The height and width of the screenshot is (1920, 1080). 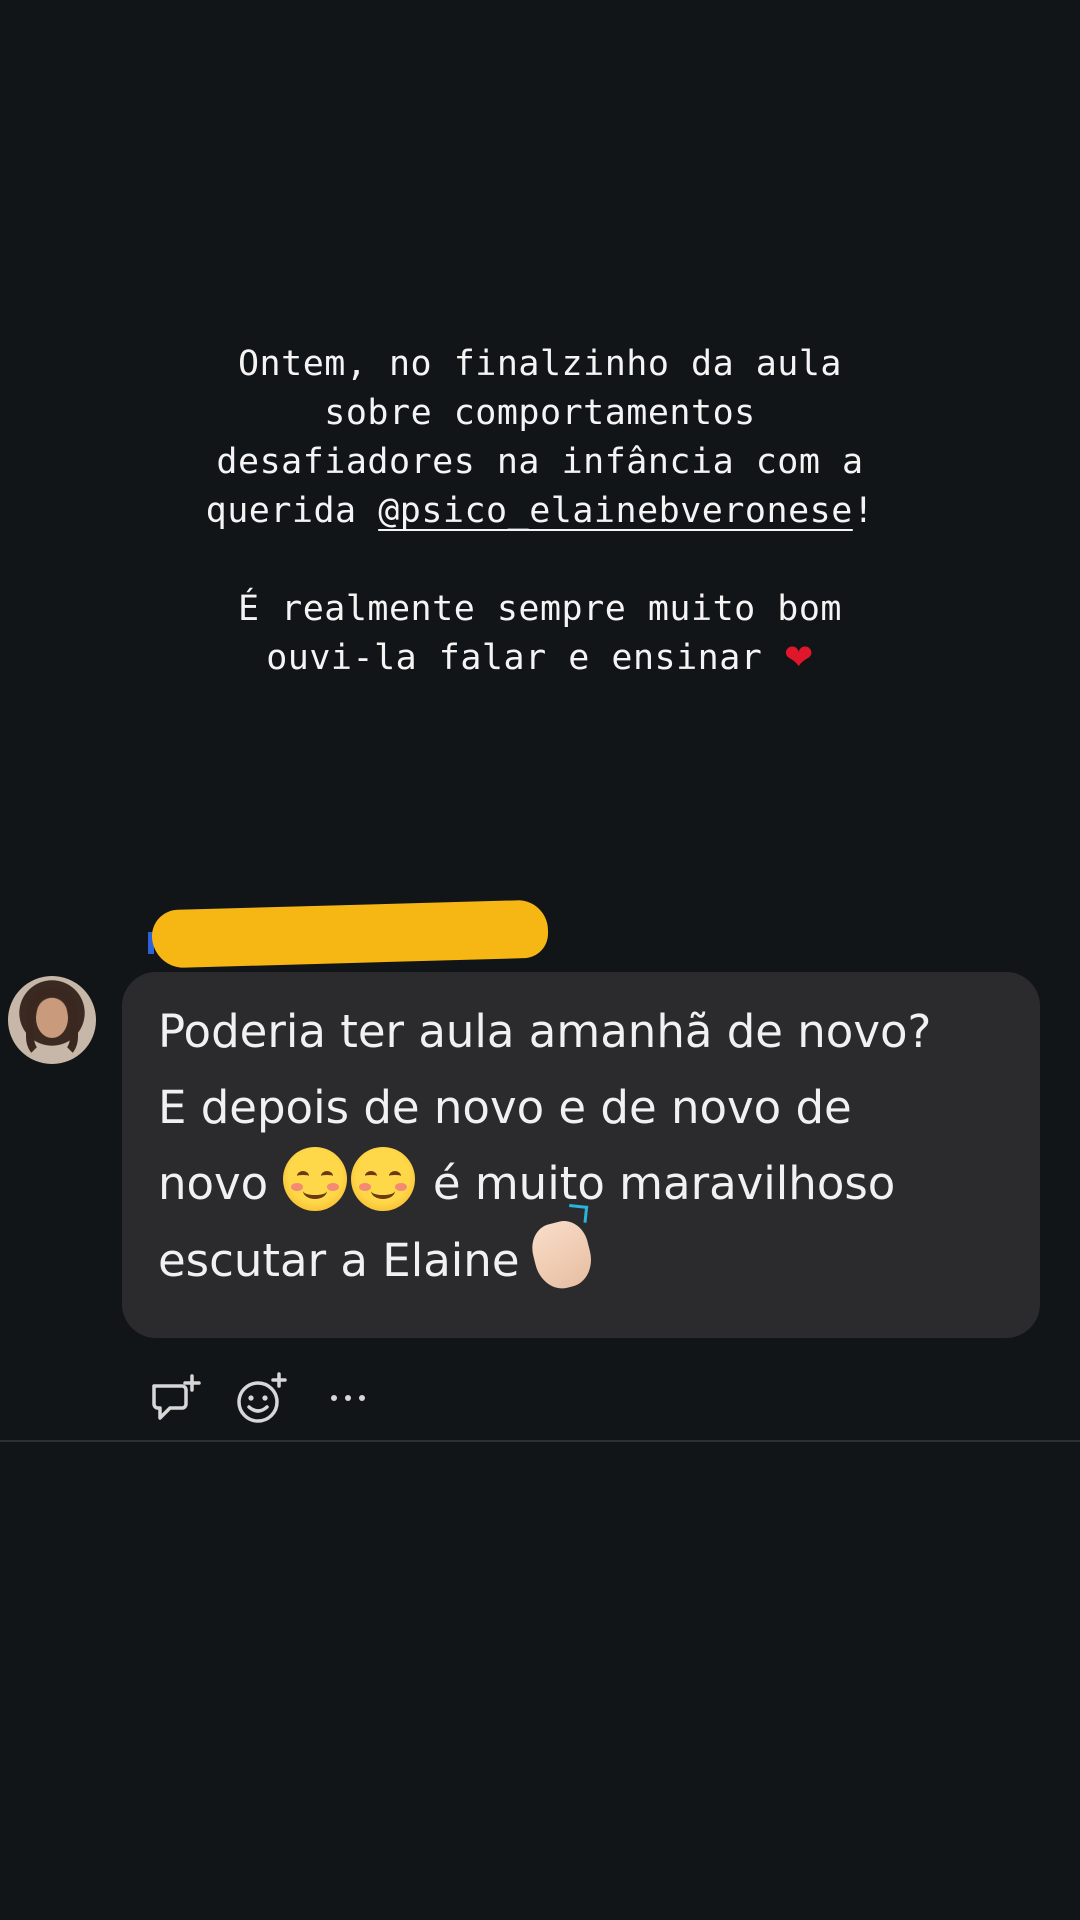 What do you see at coordinates (540, 1441) in the screenshot?
I see `divider` at bounding box center [540, 1441].